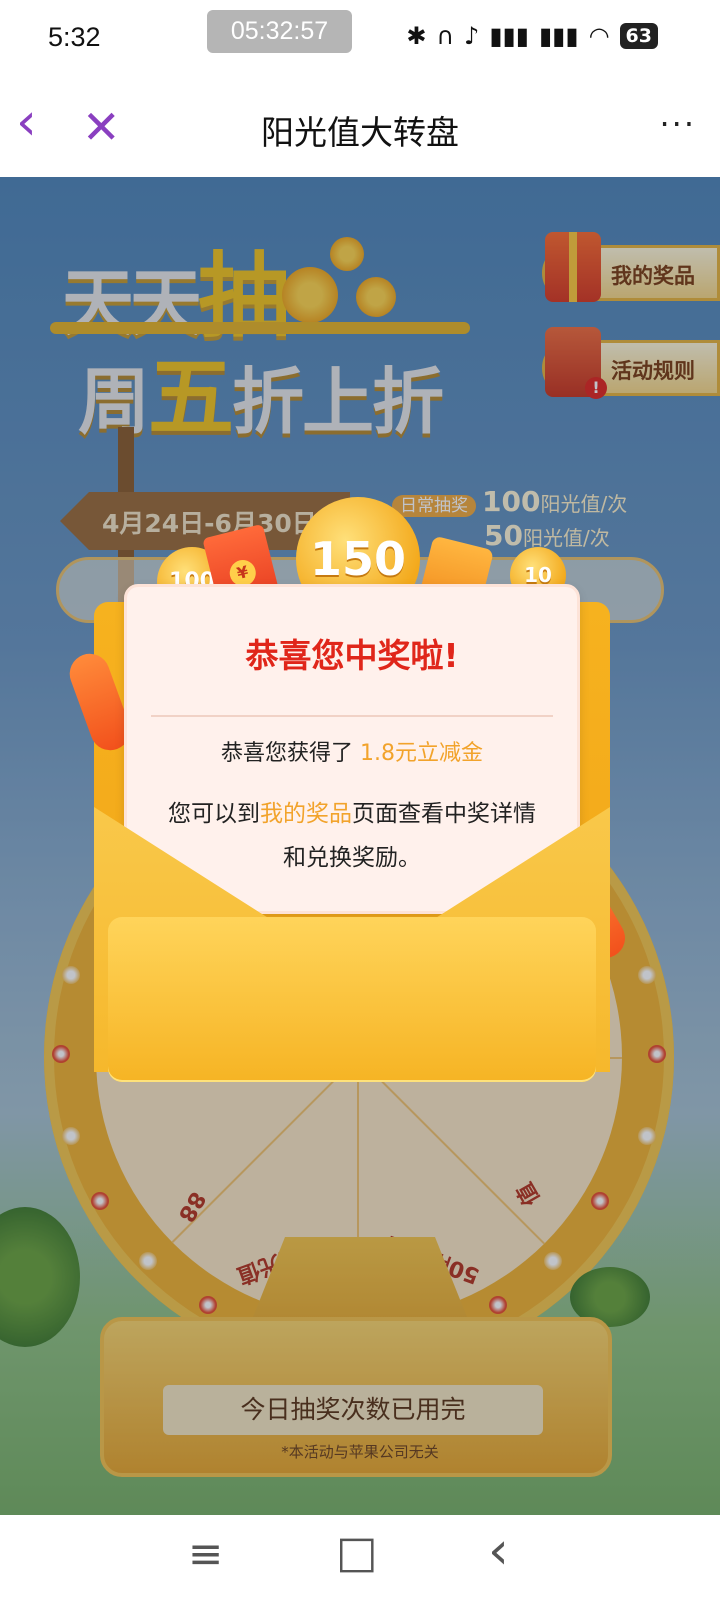 This screenshot has height=1600, width=720. What do you see at coordinates (558, 36) in the screenshot?
I see `signal-4g-icon-2: ▮▮▮` at bounding box center [558, 36].